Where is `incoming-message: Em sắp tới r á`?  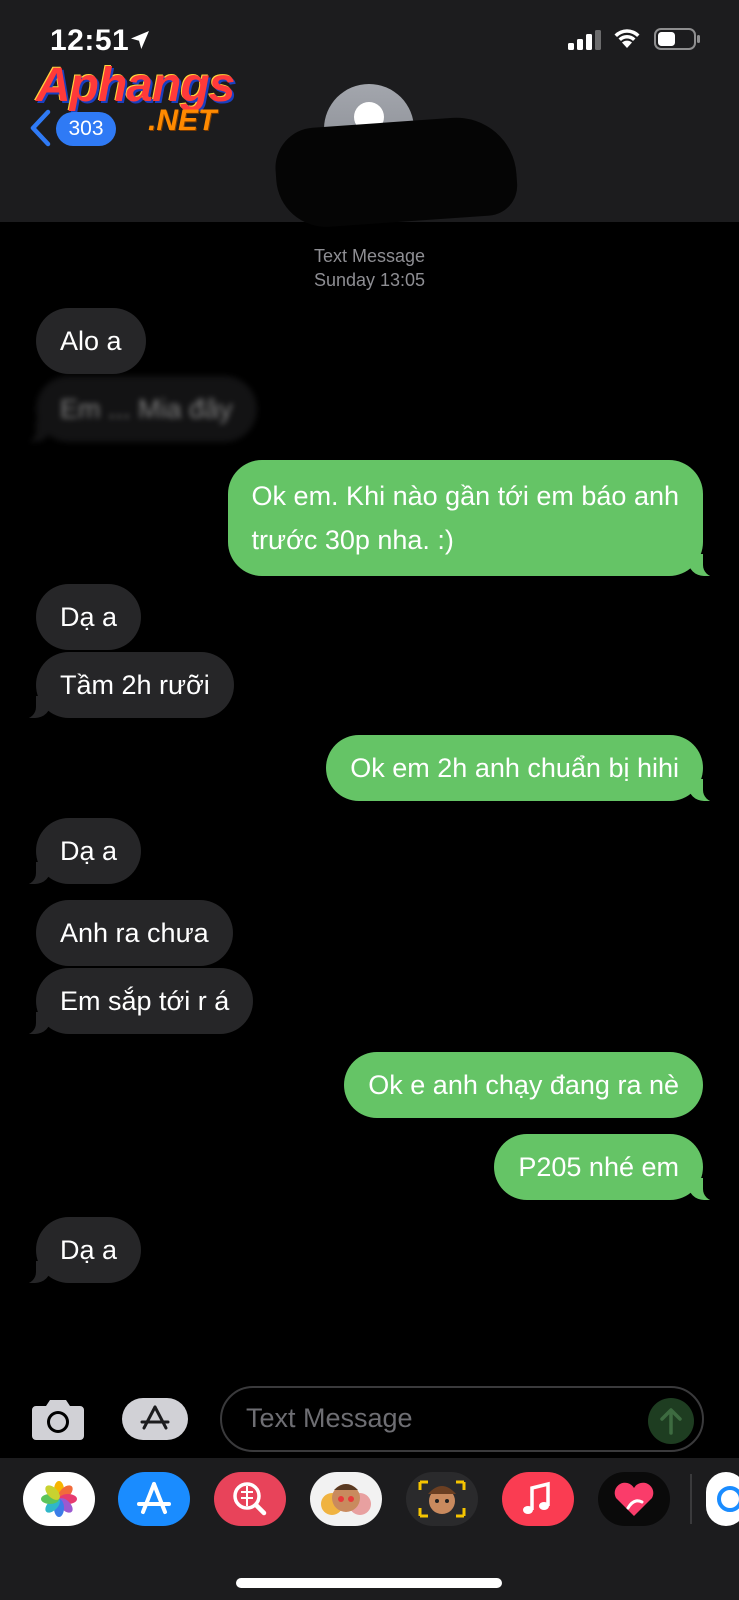
incoming-message: Em sắp tới r á is located at coordinates (137, 1001).